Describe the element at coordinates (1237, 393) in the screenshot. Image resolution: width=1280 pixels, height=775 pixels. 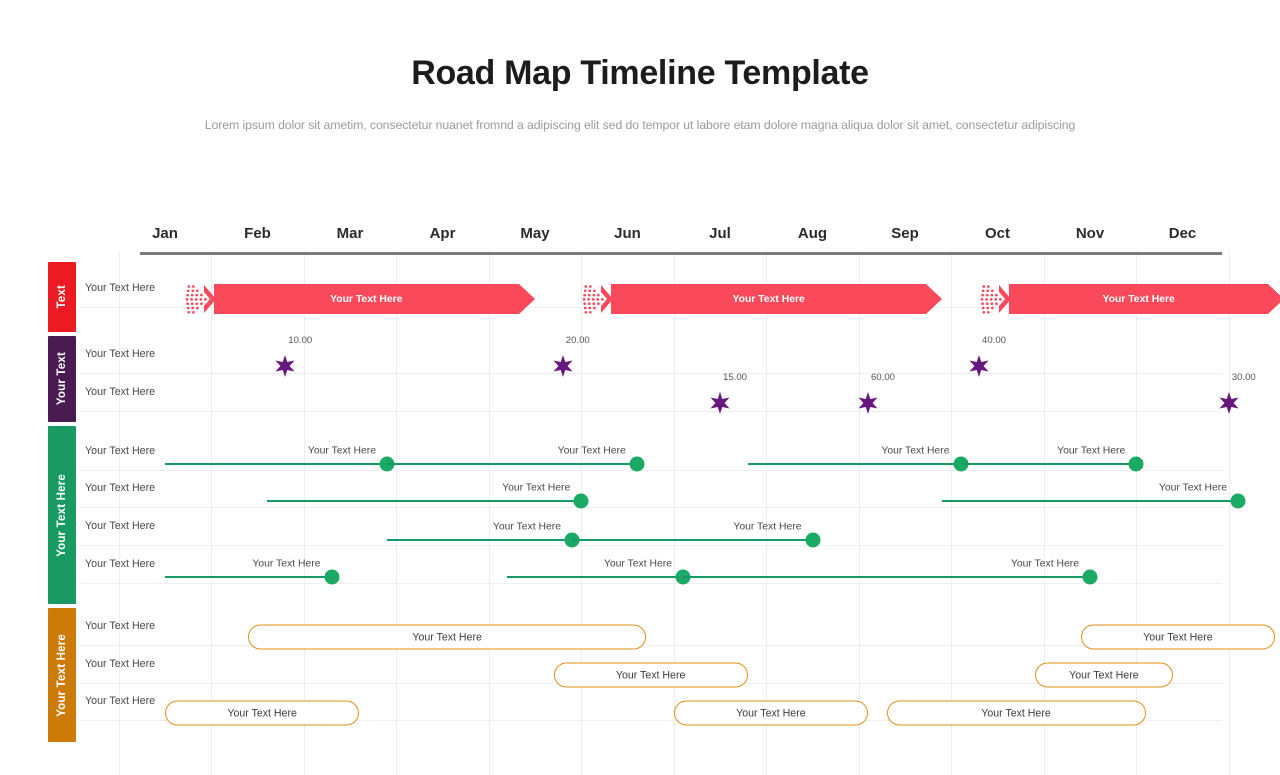
I see `milestone-star-icon: 30.00` at that location.